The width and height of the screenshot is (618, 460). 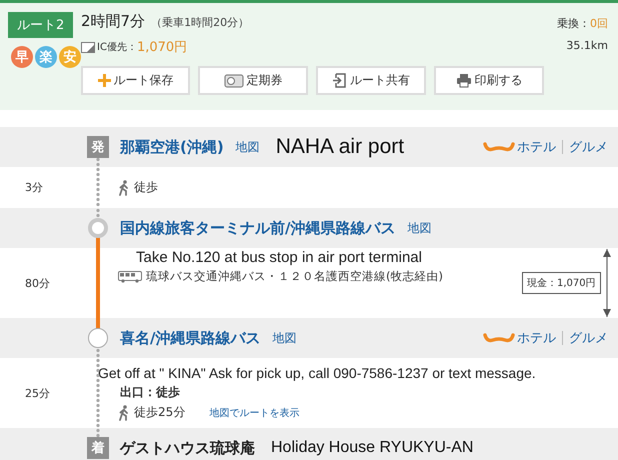 What do you see at coordinates (46, 57) in the screenshot?
I see `route-badge: 楽` at bounding box center [46, 57].